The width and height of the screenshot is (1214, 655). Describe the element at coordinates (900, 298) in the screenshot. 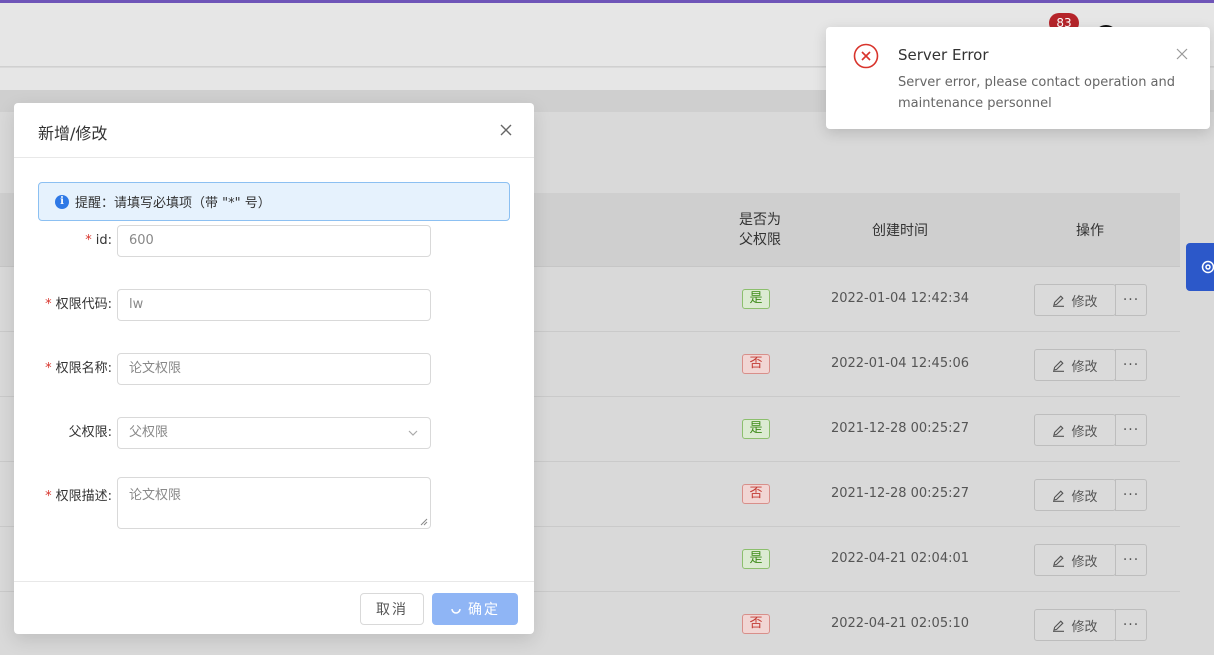

I see `created-at-cell: 2022-01-04 12:42:34` at that location.